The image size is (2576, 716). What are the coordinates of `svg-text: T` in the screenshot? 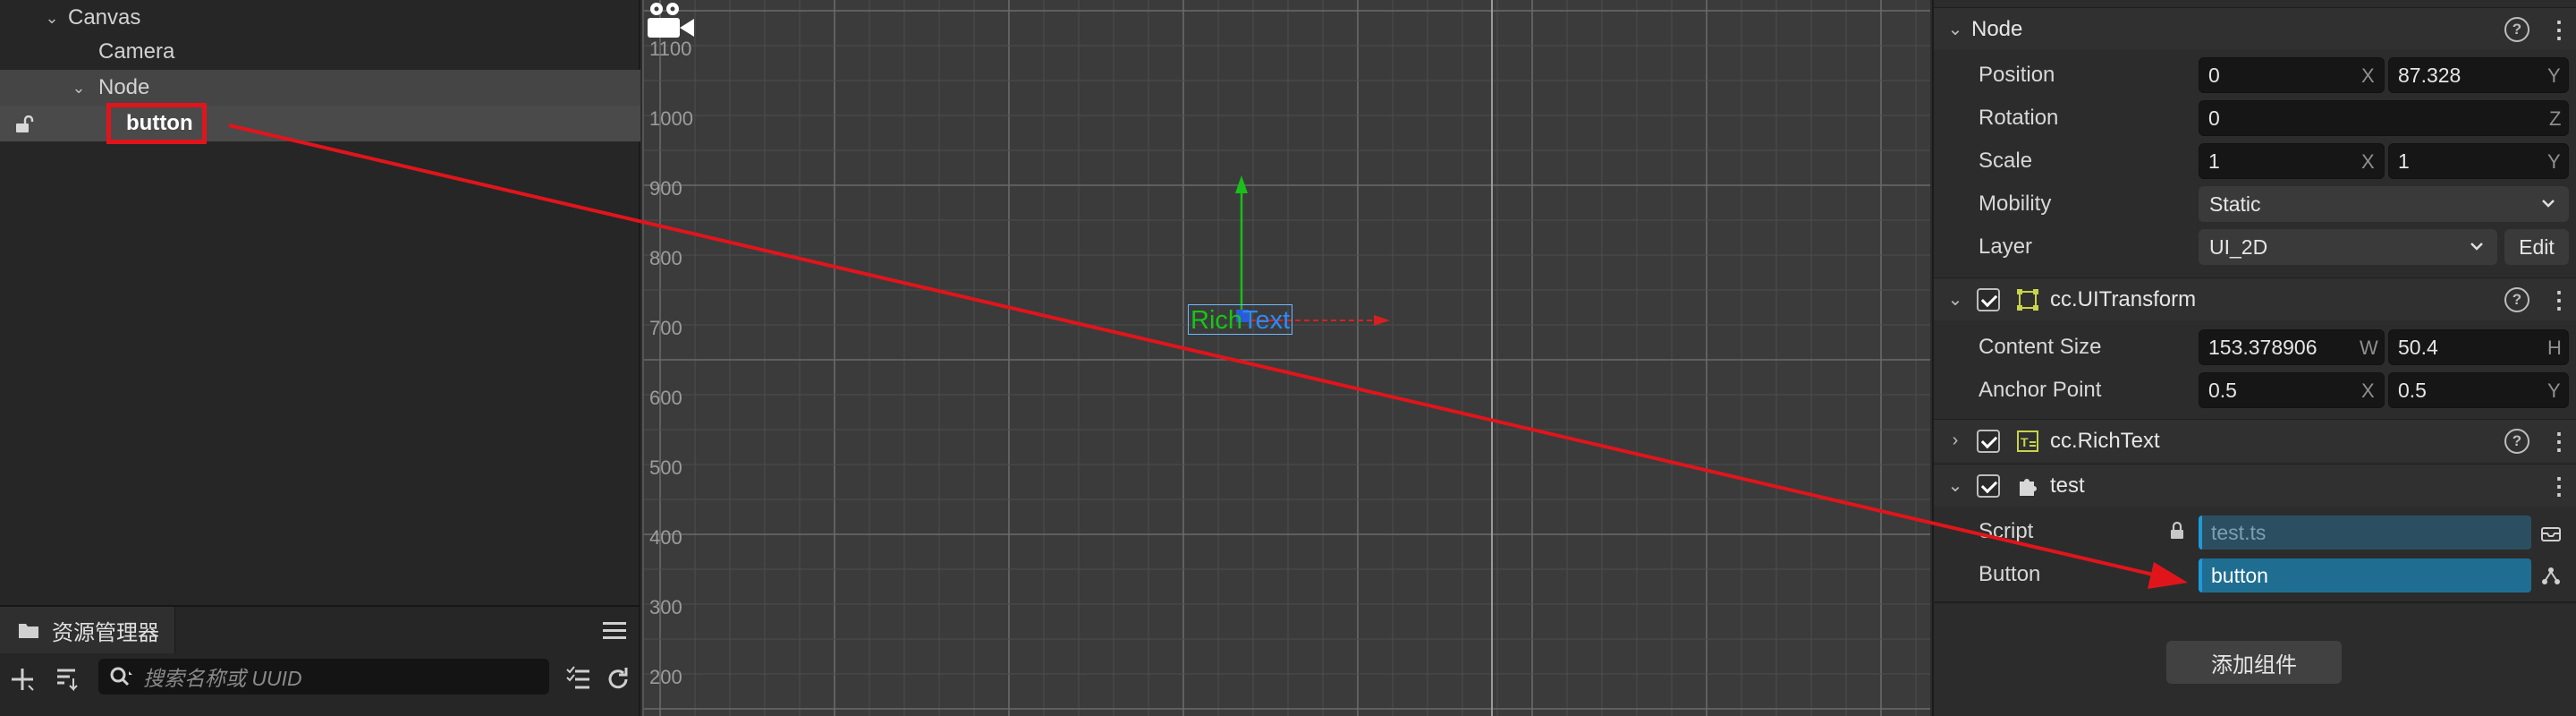 It's located at (2025, 442).